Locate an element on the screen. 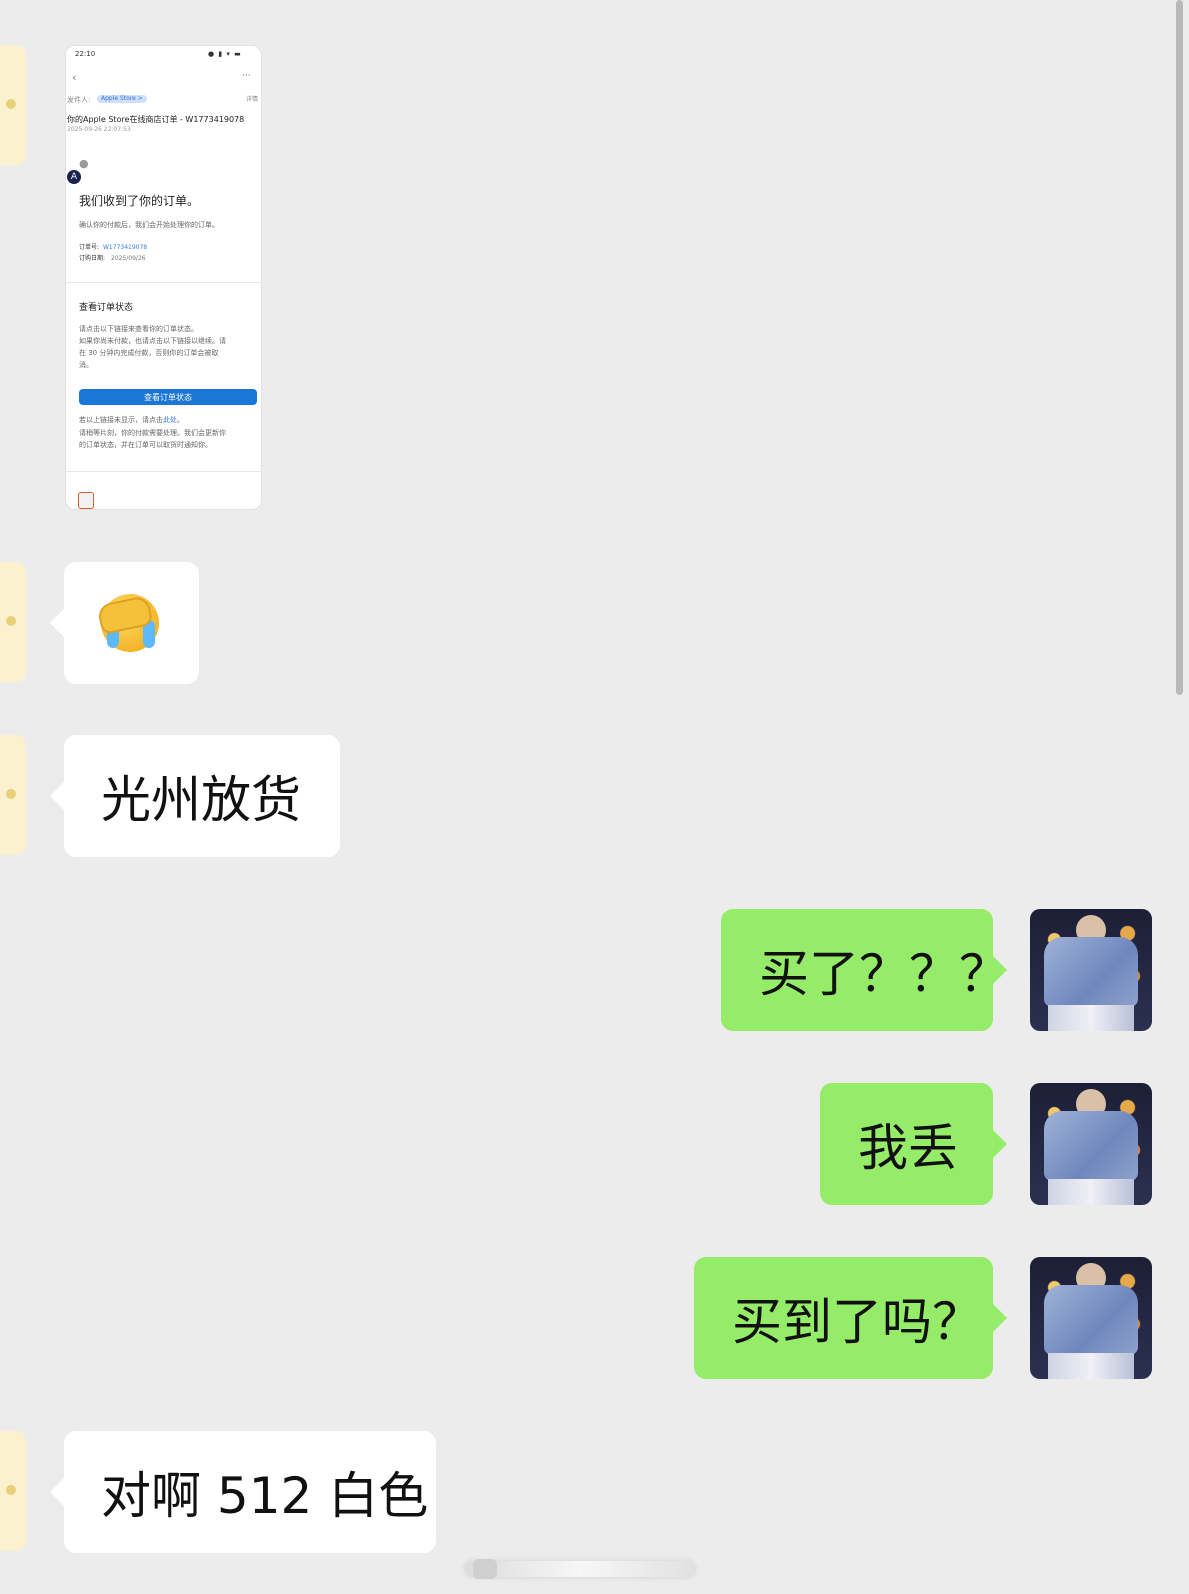  email-date: 2025-09-26 22:07:53 is located at coordinates (99, 129).